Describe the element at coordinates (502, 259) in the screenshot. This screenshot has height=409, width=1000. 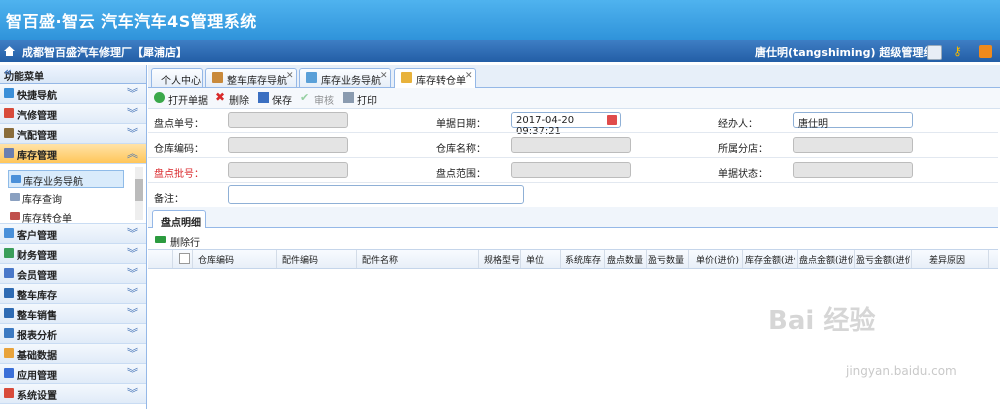
I see `column-header: 规格型号` at that location.